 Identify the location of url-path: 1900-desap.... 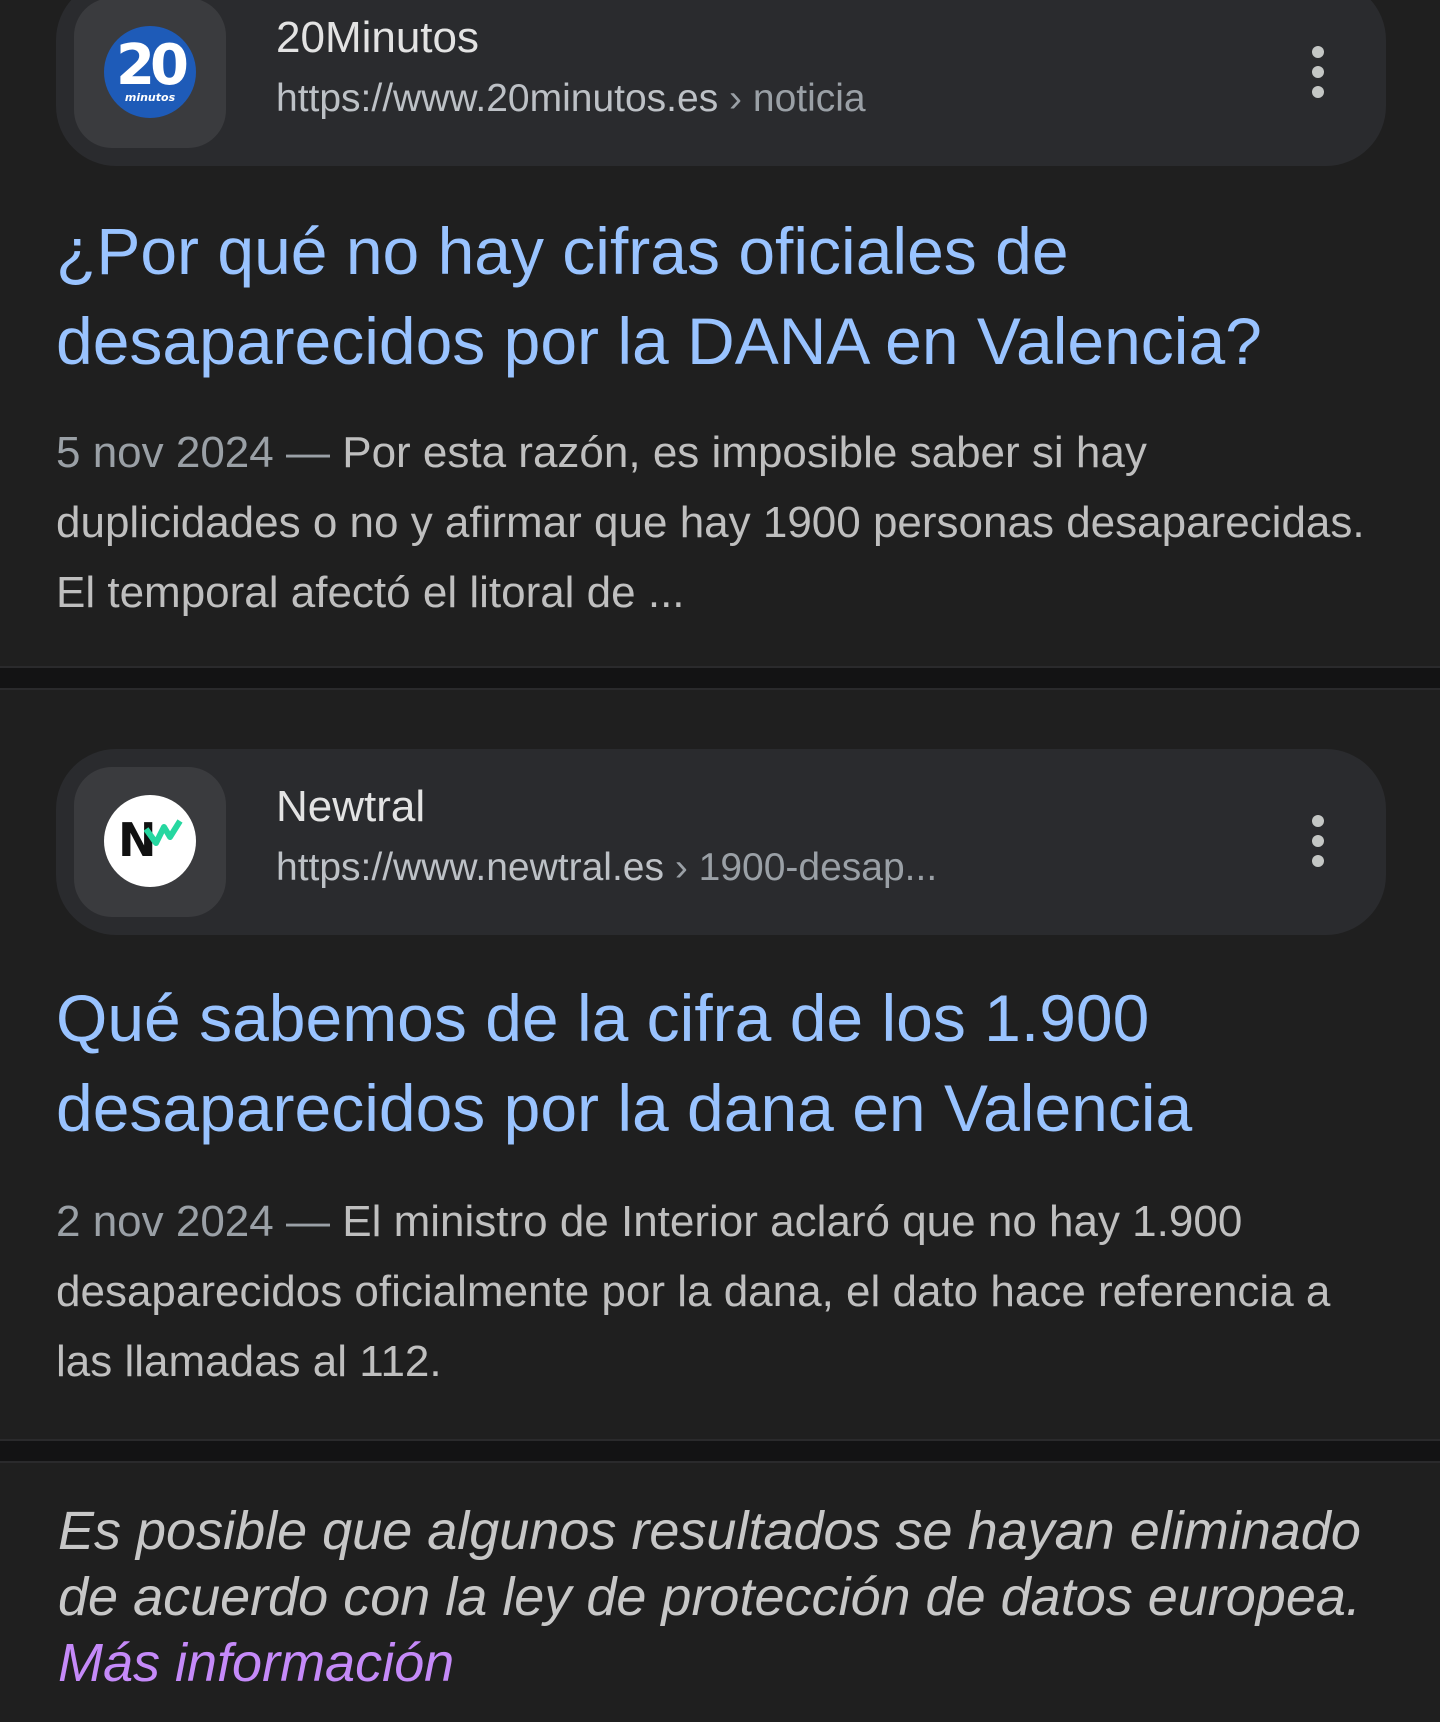
(818, 867).